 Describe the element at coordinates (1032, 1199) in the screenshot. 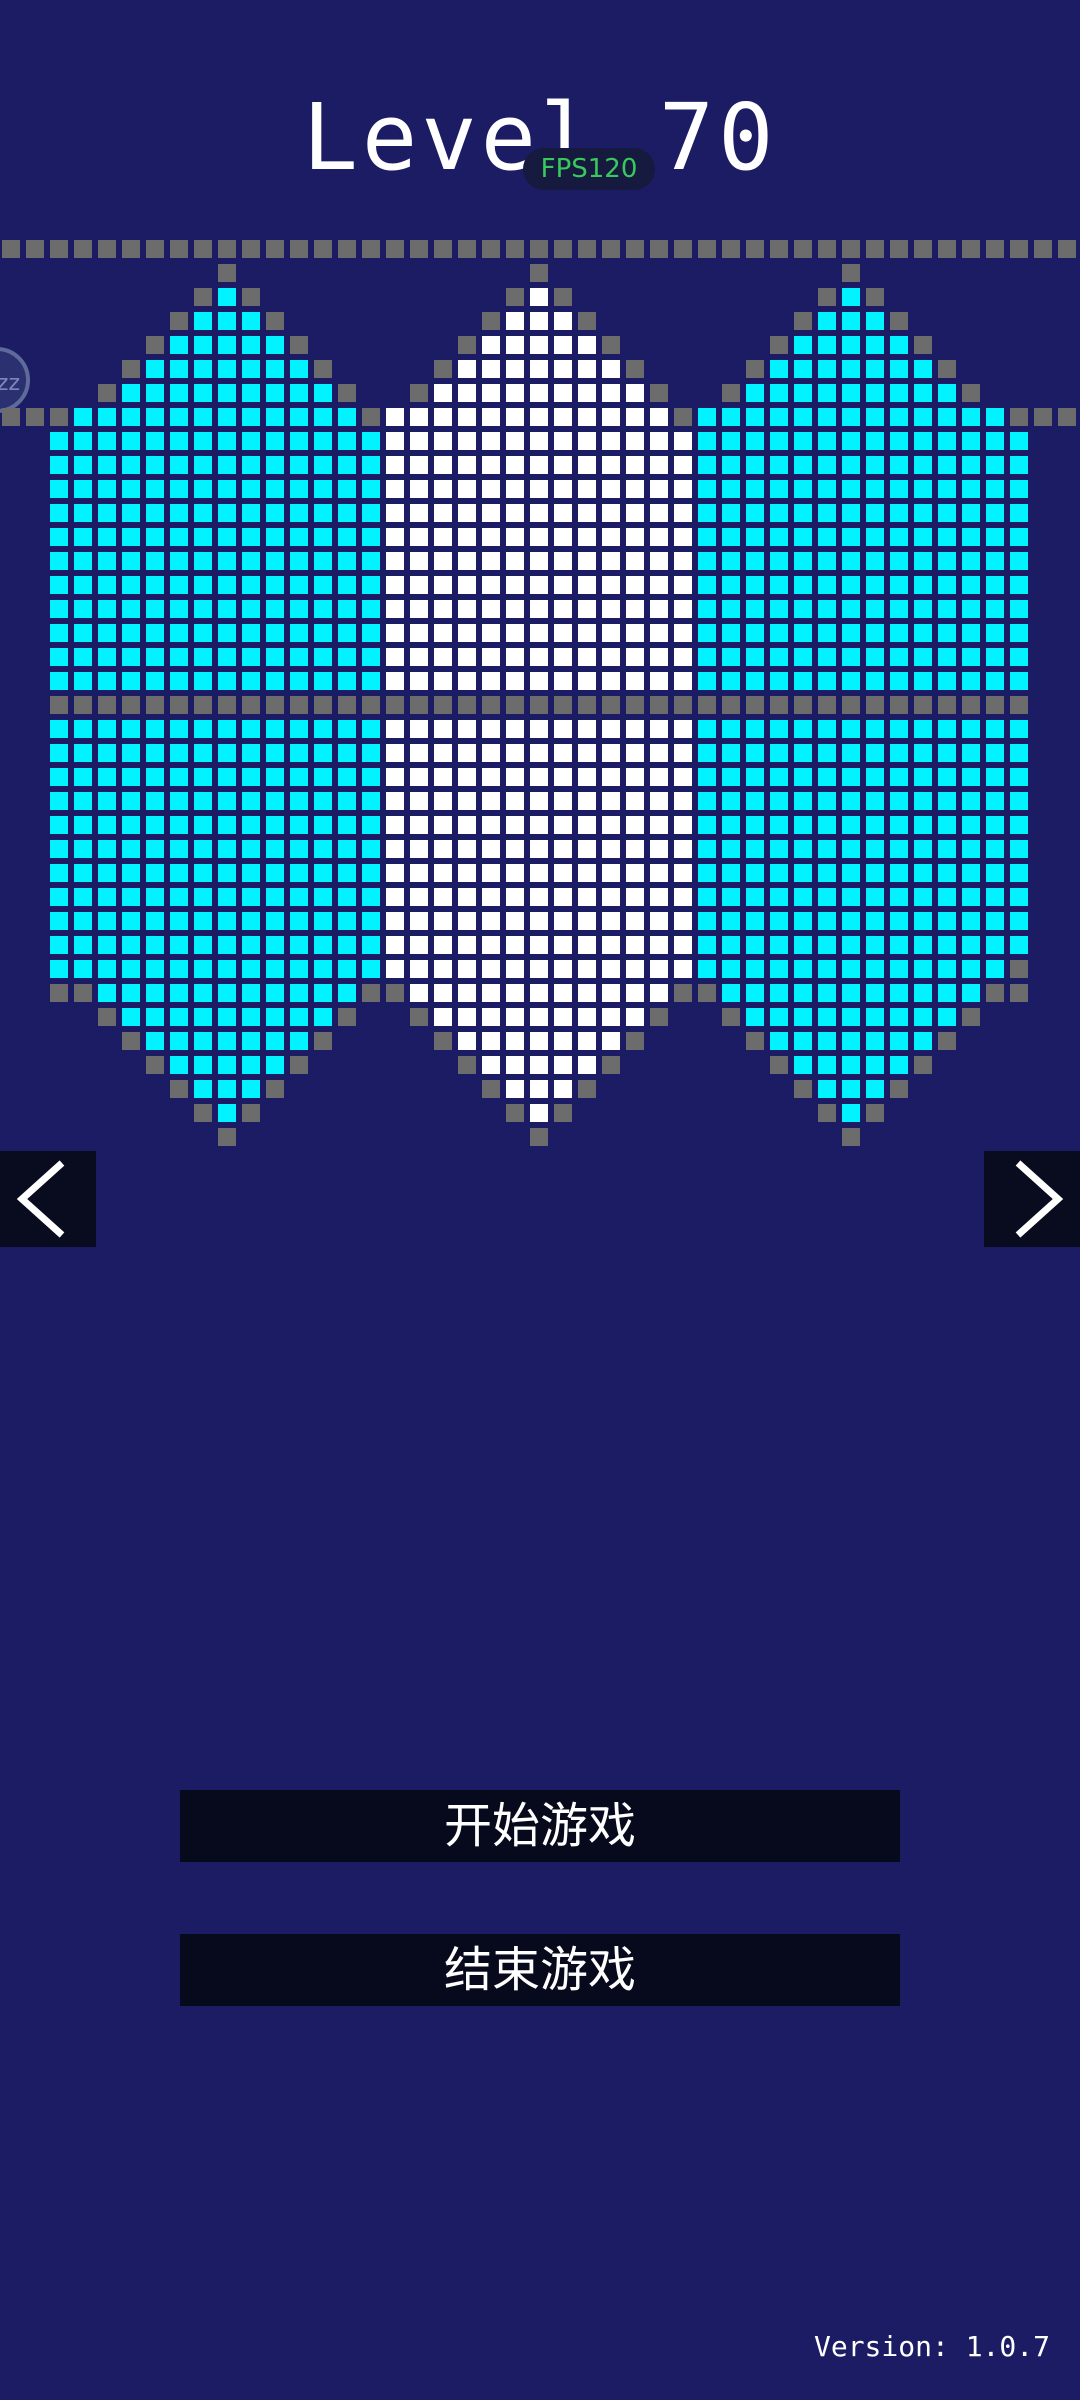

I see `next-level-button` at that location.